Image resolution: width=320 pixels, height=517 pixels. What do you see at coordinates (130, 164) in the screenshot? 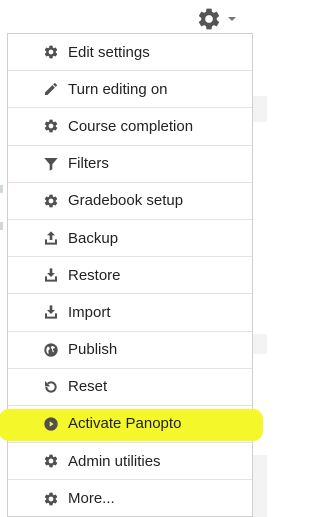
I see `menu-item-filters: Filters` at bounding box center [130, 164].